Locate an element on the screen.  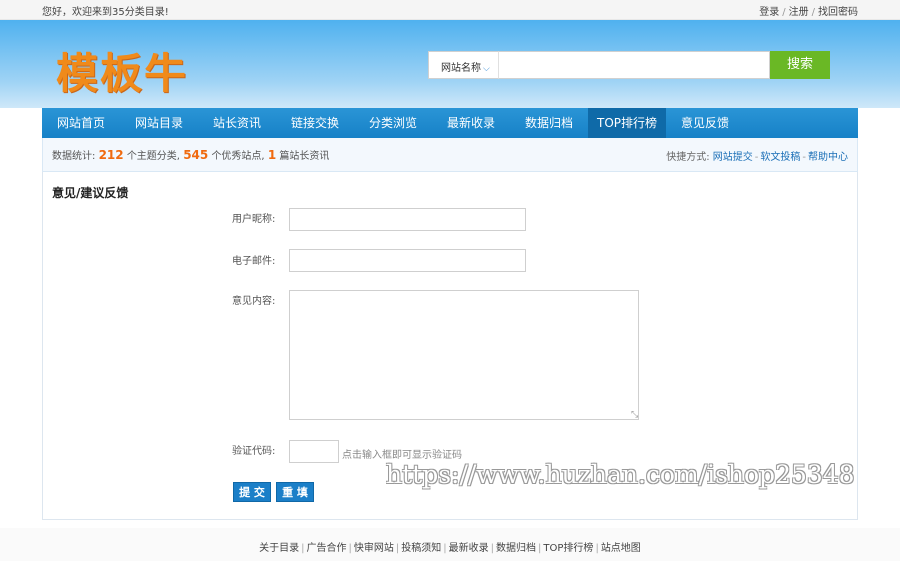
sites-count: 545 is located at coordinates (196, 155).